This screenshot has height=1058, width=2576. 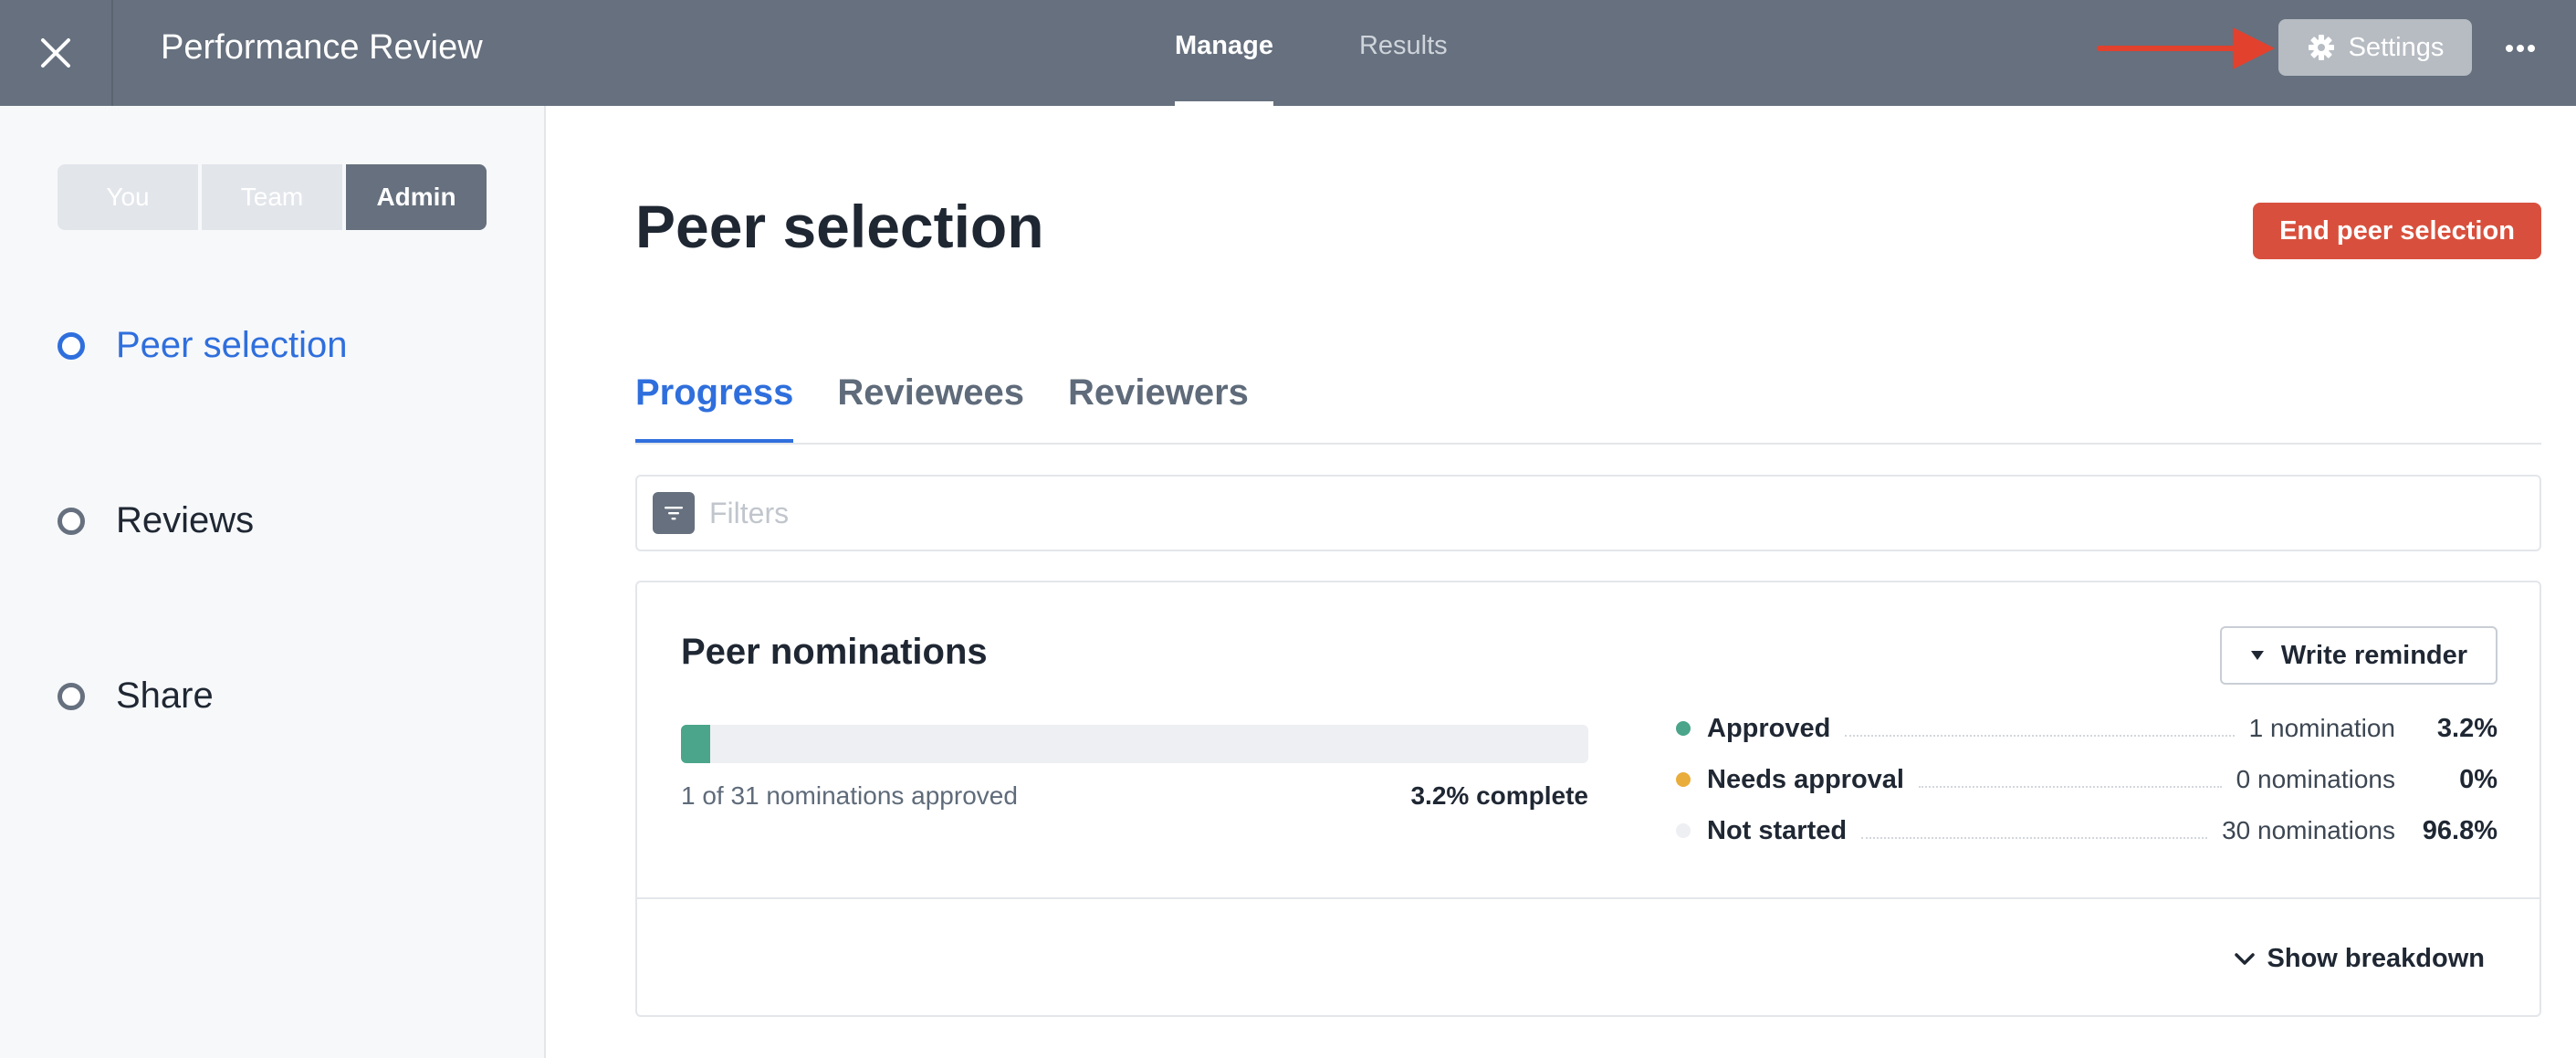 I want to click on progress-caption: 1 of 31 nominations approved, so click(x=850, y=795).